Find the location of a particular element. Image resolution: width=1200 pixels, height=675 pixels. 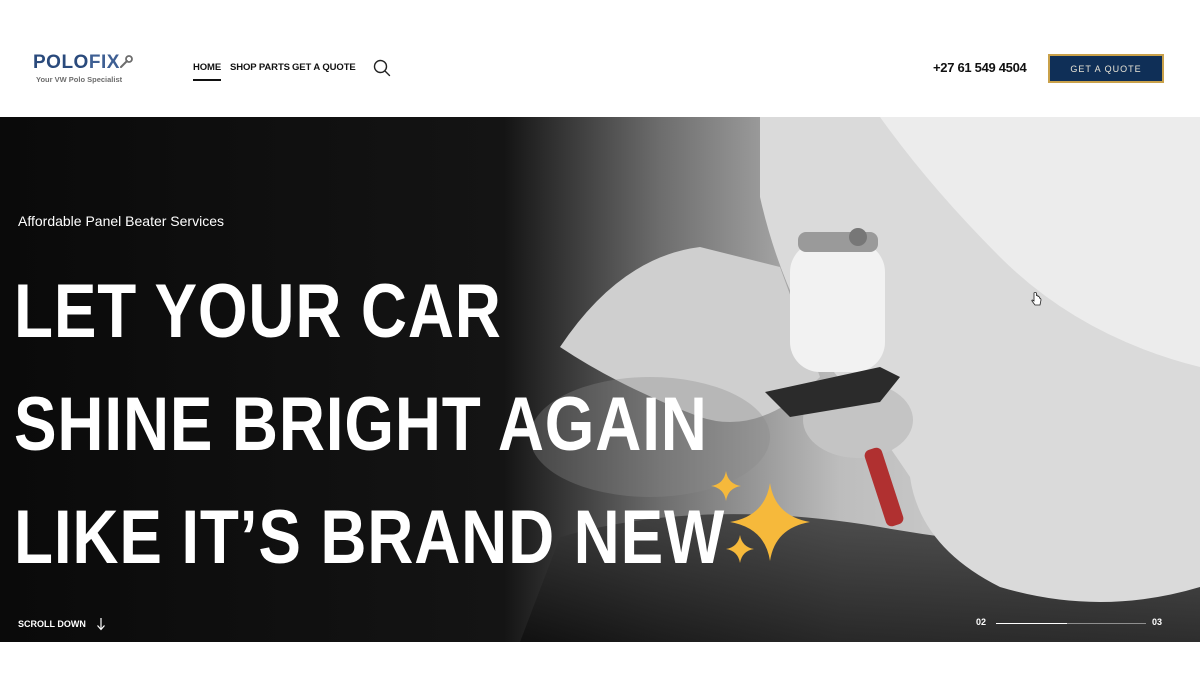

polofix-logo: POLOFIX Your VW Polo Specialist is located at coordinates (83, 70).